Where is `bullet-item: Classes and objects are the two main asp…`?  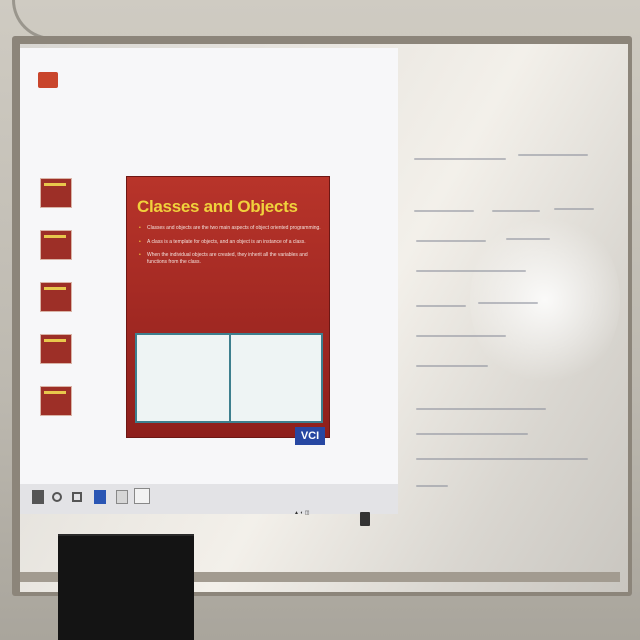 bullet-item: Classes and objects are the two main asp… is located at coordinates (231, 228).